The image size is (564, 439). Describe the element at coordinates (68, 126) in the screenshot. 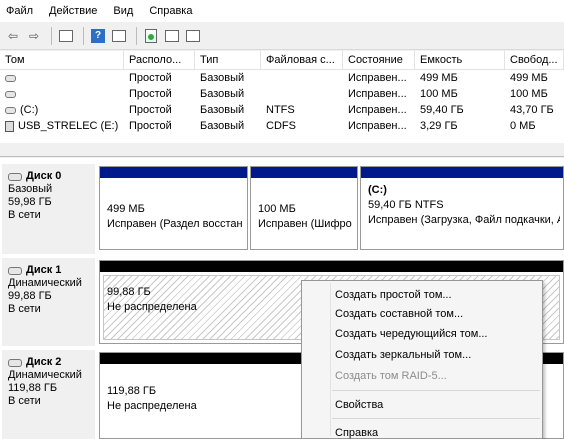

I see `volume-name: USB_STRELEC (E:)` at that location.